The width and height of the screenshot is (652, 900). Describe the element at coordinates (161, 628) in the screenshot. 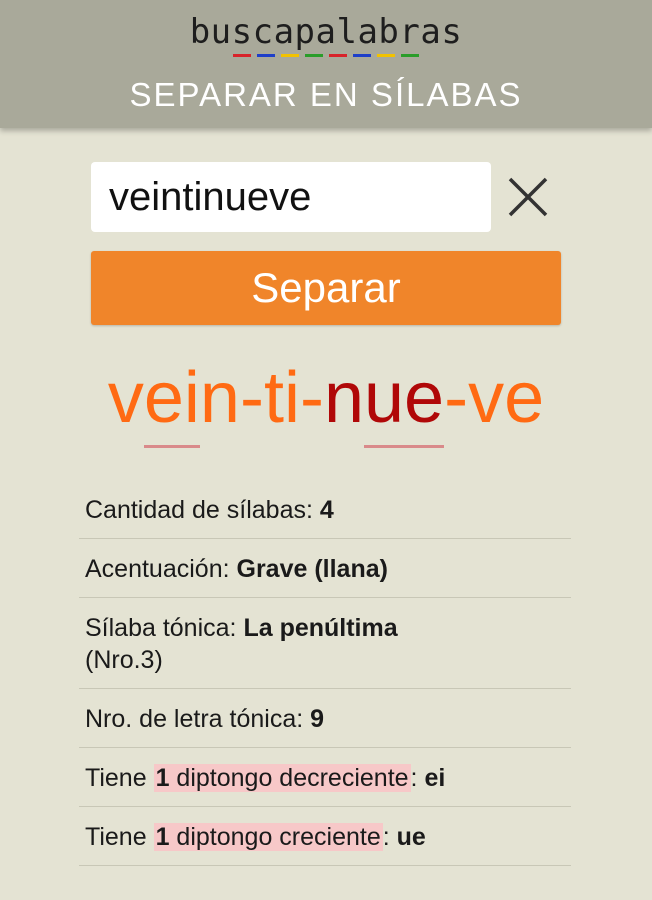

I see `tonica-label: Sílaba tónica:` at that location.